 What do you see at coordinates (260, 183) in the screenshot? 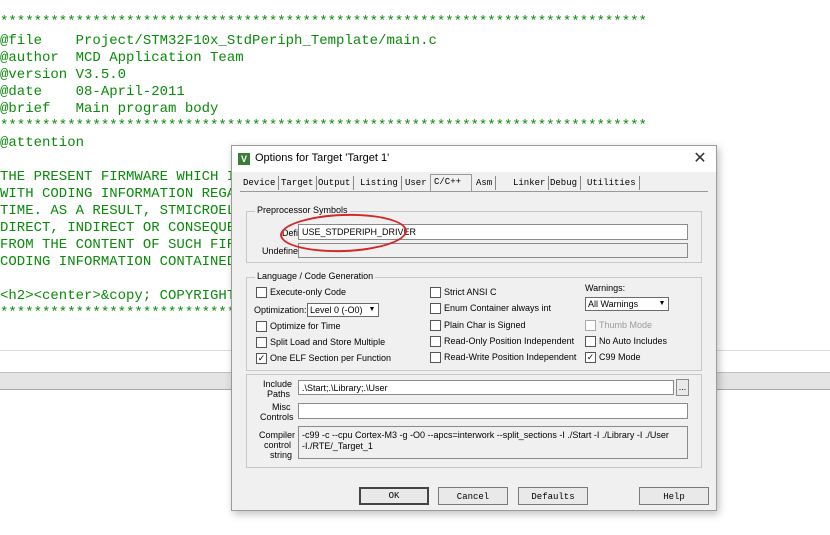
I see `tab-device: Device` at bounding box center [260, 183].